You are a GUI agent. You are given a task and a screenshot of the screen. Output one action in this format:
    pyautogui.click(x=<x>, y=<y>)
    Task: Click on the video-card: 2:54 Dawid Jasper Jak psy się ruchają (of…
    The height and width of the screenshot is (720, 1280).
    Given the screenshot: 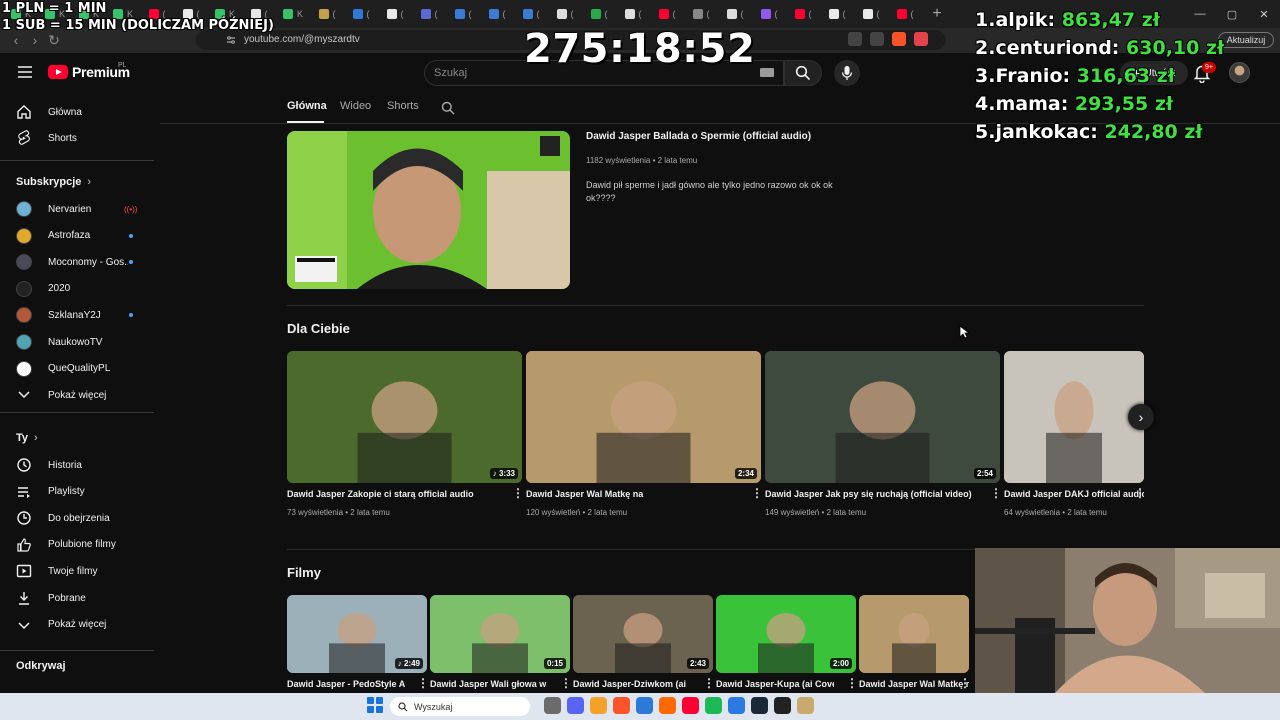 What is the action you would take?
    pyautogui.click(x=883, y=437)
    